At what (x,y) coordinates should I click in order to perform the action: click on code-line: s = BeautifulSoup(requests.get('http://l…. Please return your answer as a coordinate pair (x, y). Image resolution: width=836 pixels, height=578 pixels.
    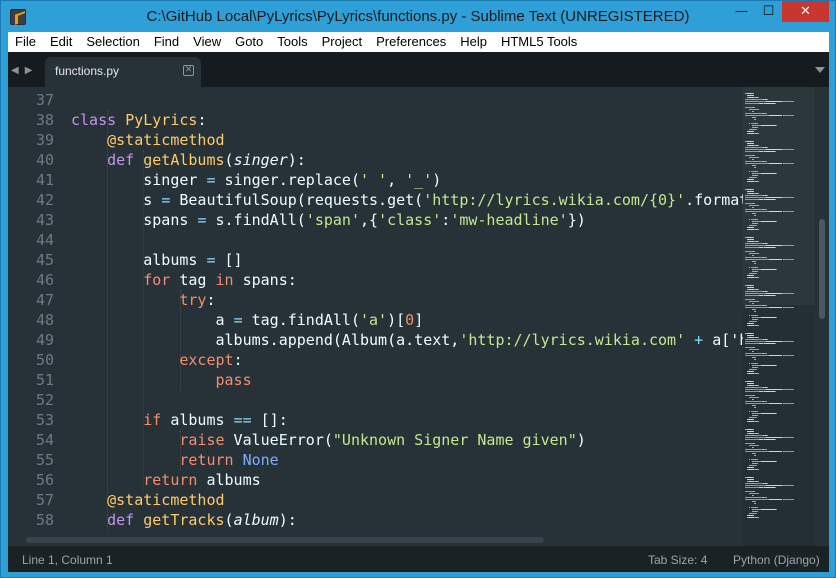
    Looking at the image, I should click on (408, 200).